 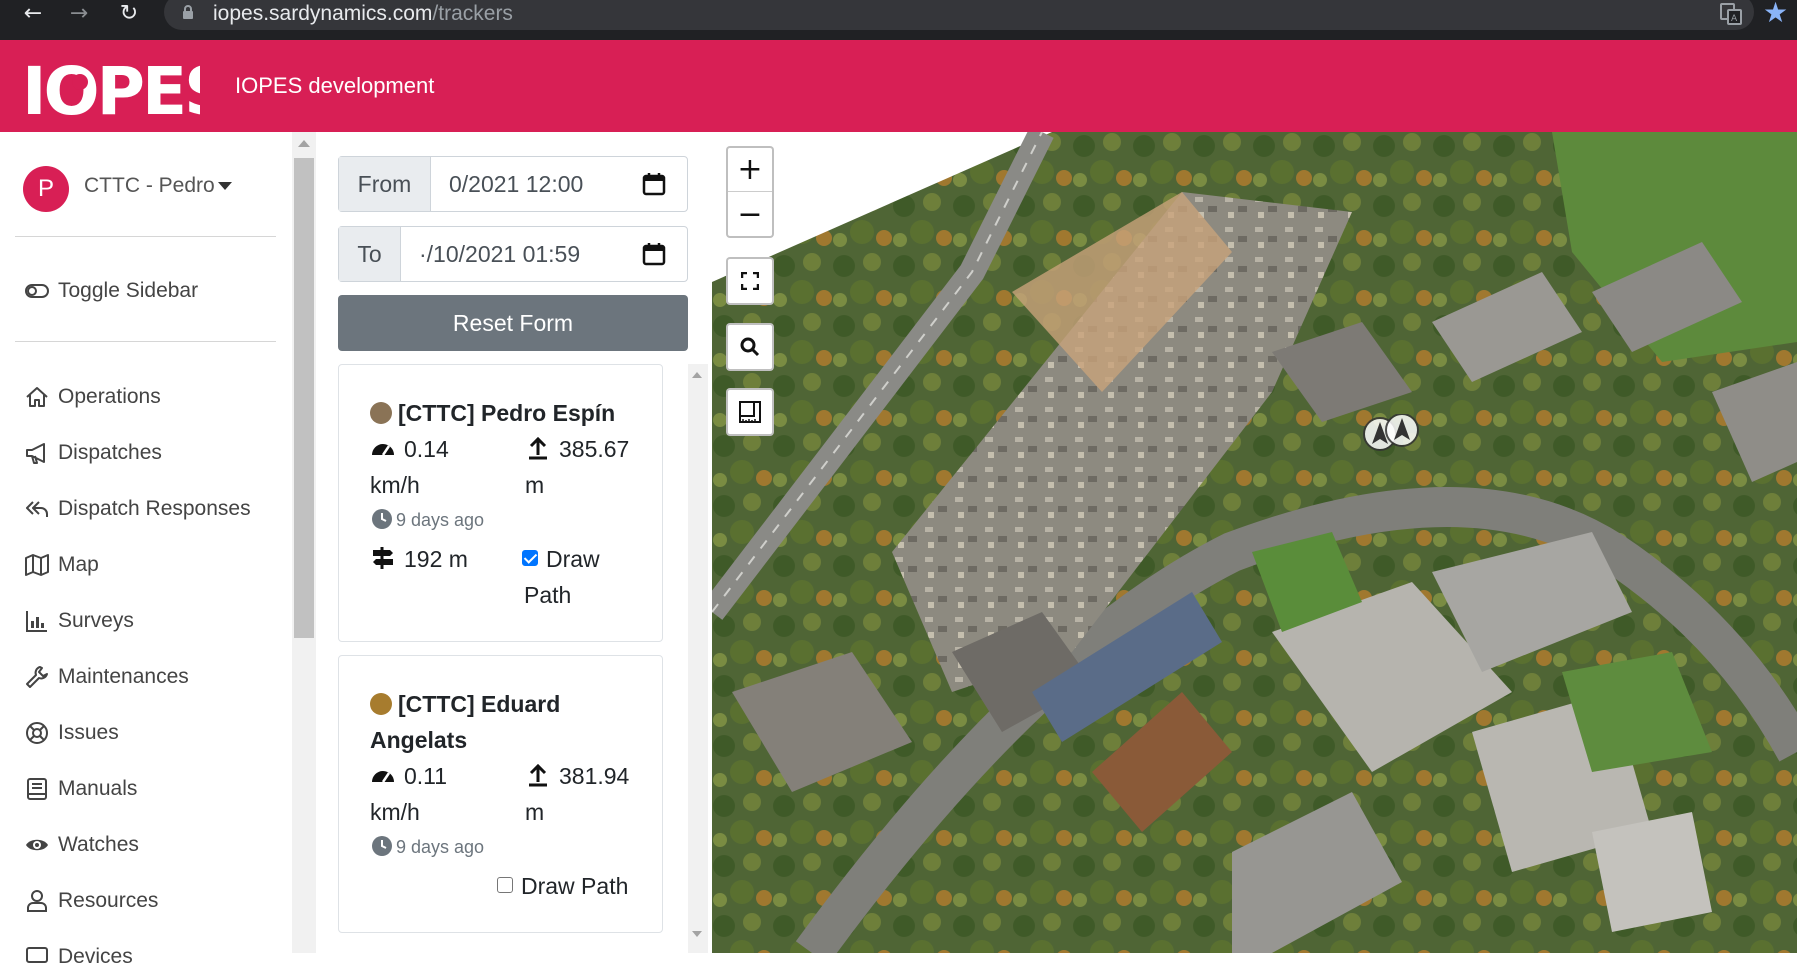 I want to click on to-datetime-input: ·/10/2021 01:59, so click(x=524, y=254).